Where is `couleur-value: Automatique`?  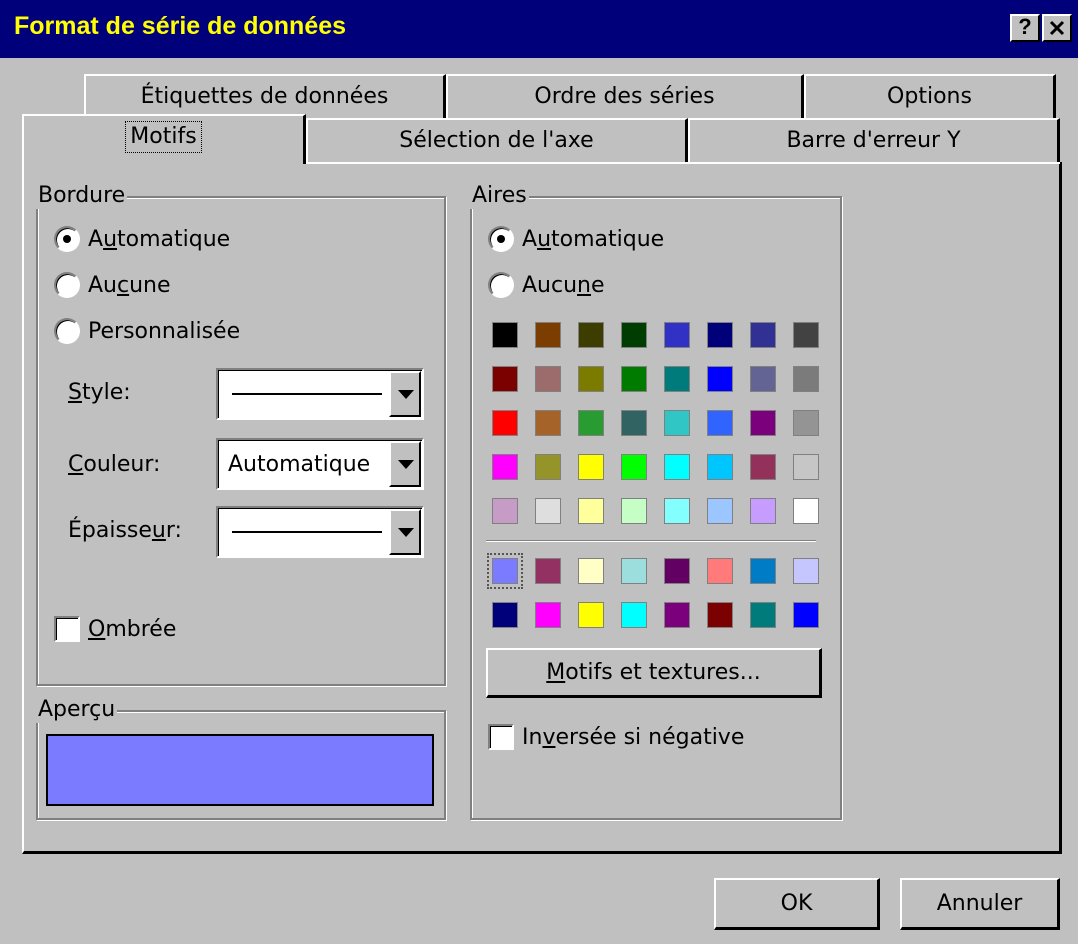 couleur-value: Automatique is located at coordinates (299, 464).